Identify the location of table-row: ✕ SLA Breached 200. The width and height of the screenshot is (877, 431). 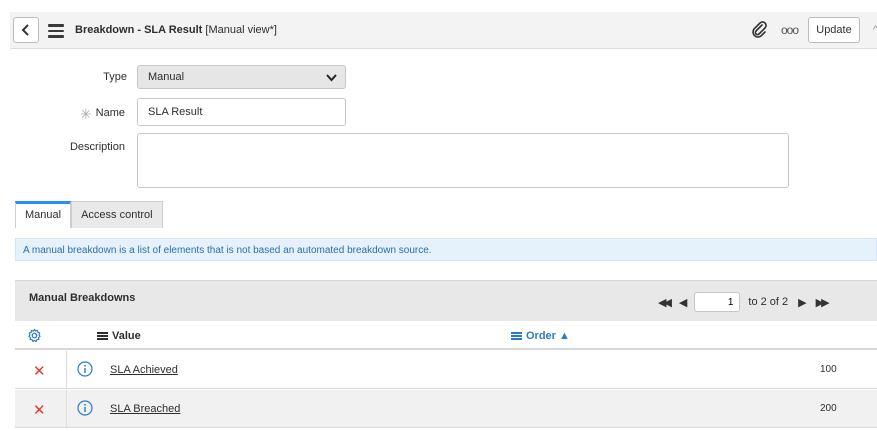
(446, 409).